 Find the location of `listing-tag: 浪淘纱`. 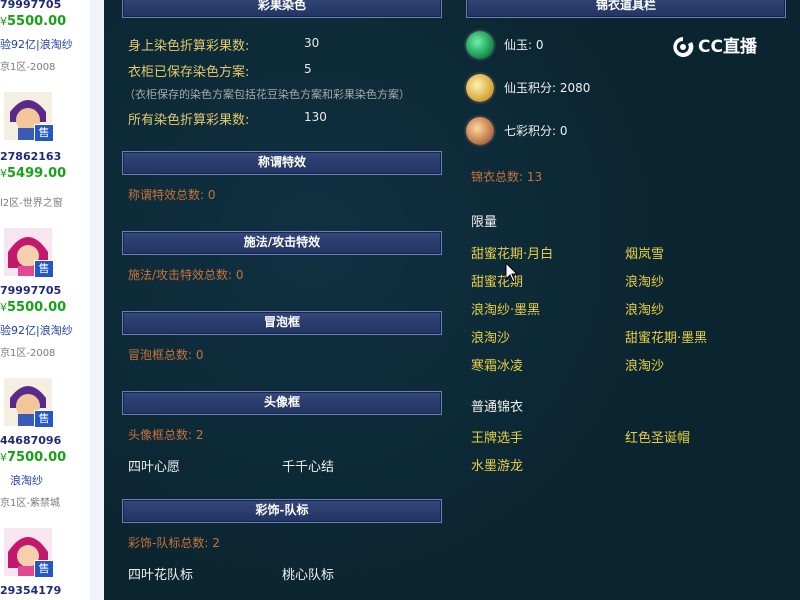

listing-tag: 浪淘纱 is located at coordinates (26, 480).